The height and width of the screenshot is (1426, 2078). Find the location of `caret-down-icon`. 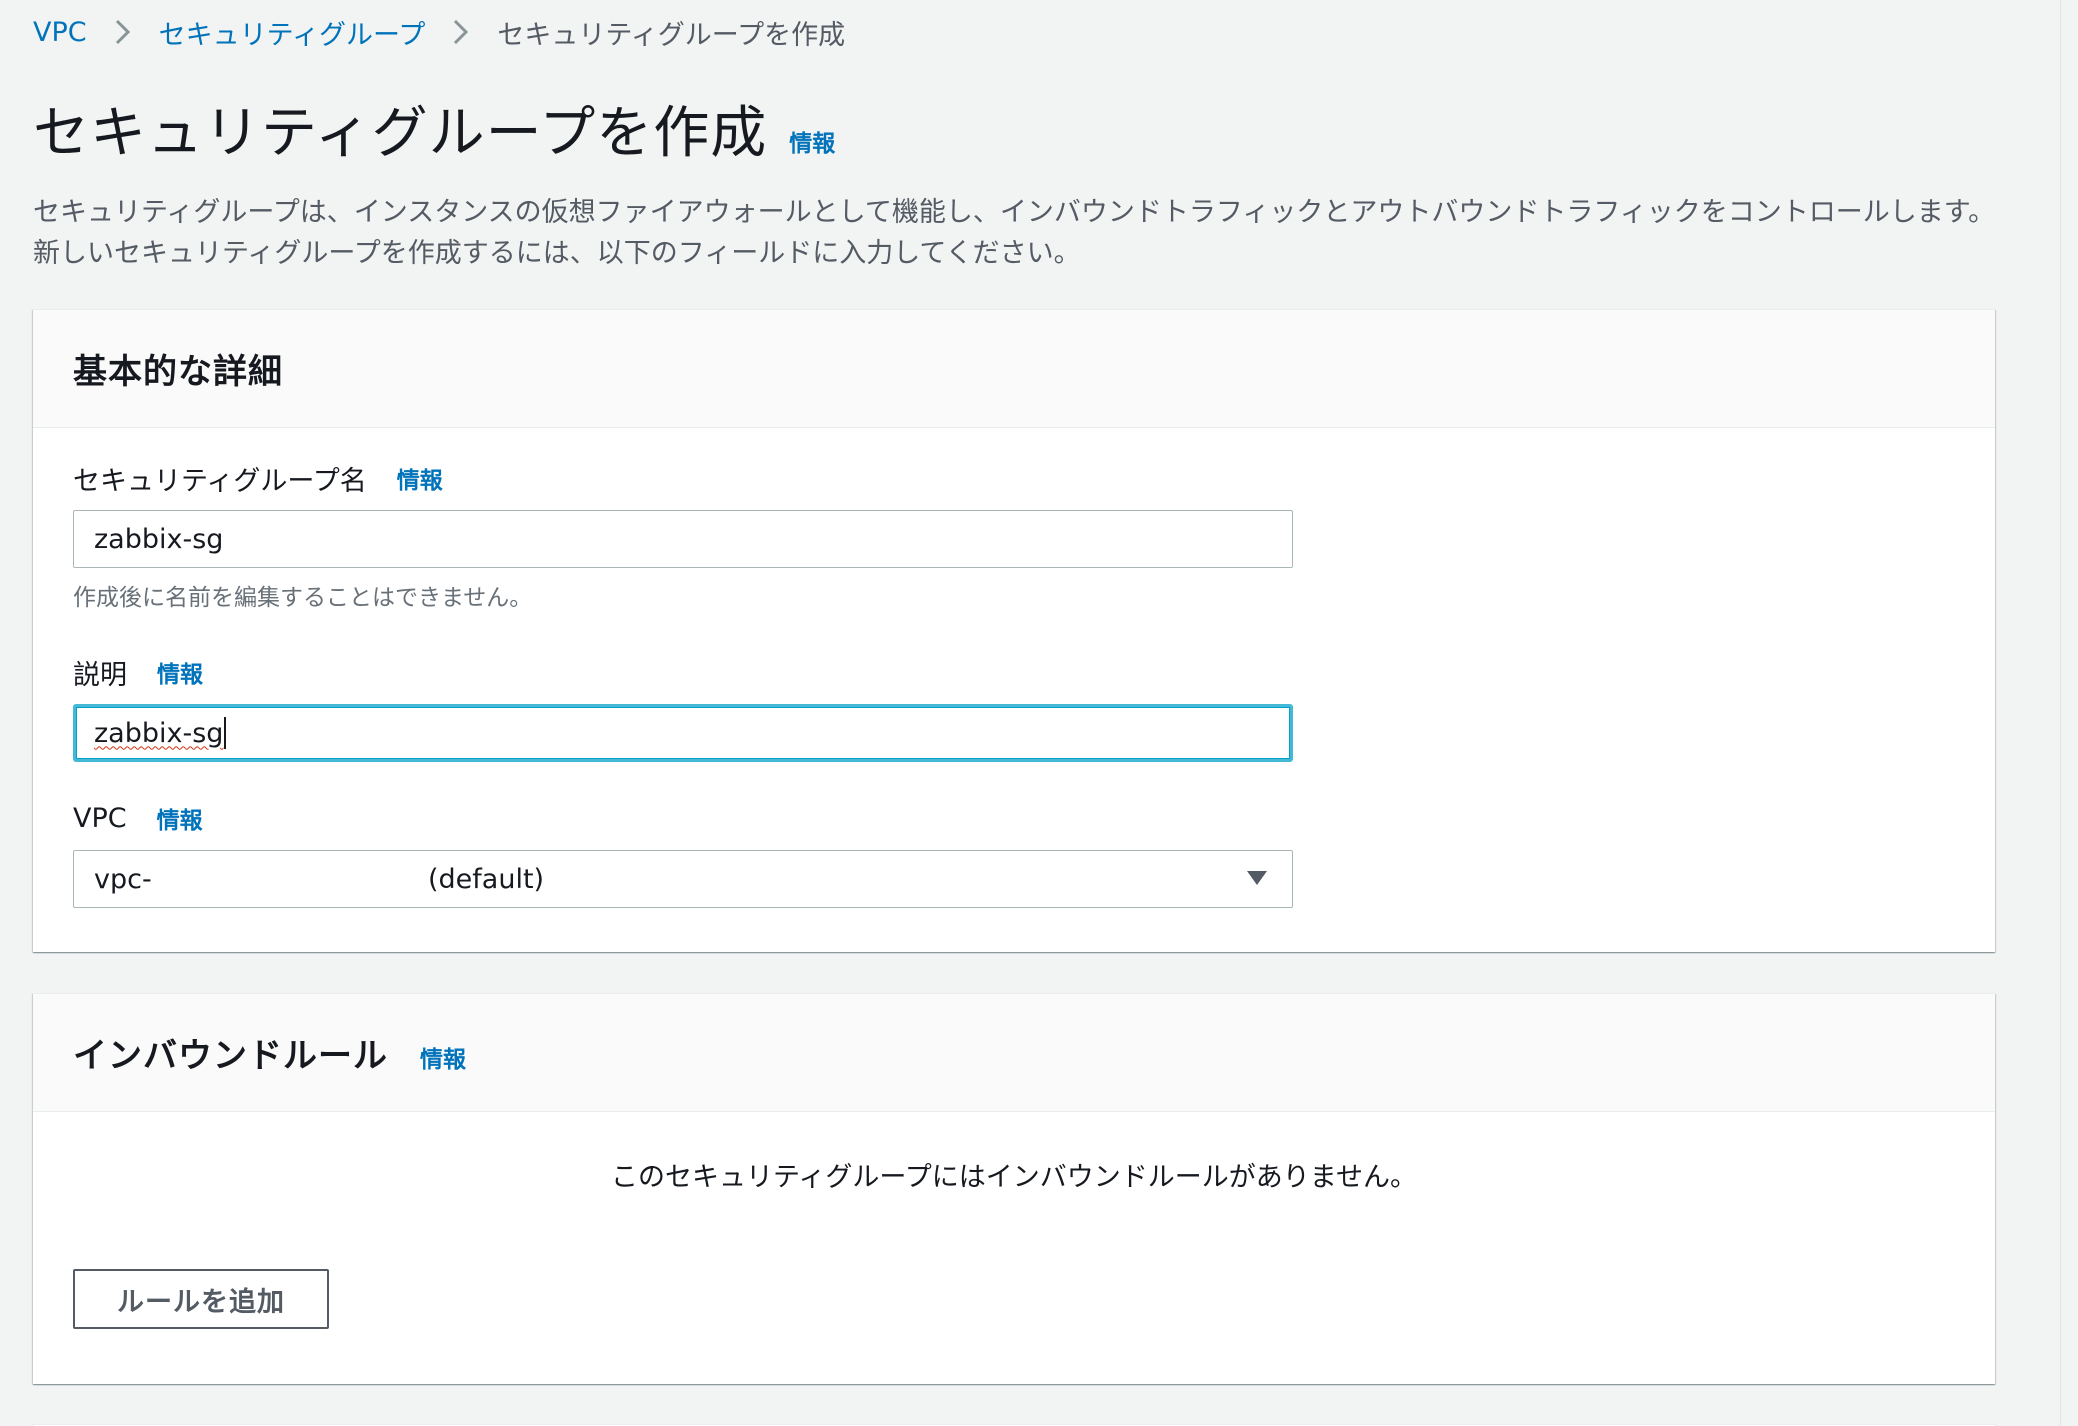

caret-down-icon is located at coordinates (1257, 878).